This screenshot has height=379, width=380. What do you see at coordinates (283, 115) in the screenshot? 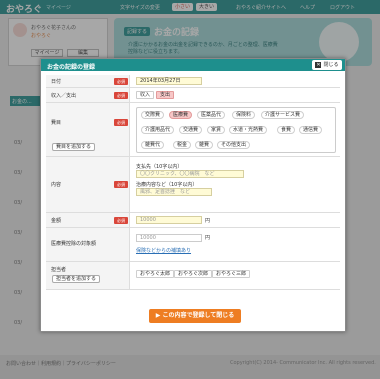
I see `chip-care-service: 介護サービス費` at bounding box center [283, 115].